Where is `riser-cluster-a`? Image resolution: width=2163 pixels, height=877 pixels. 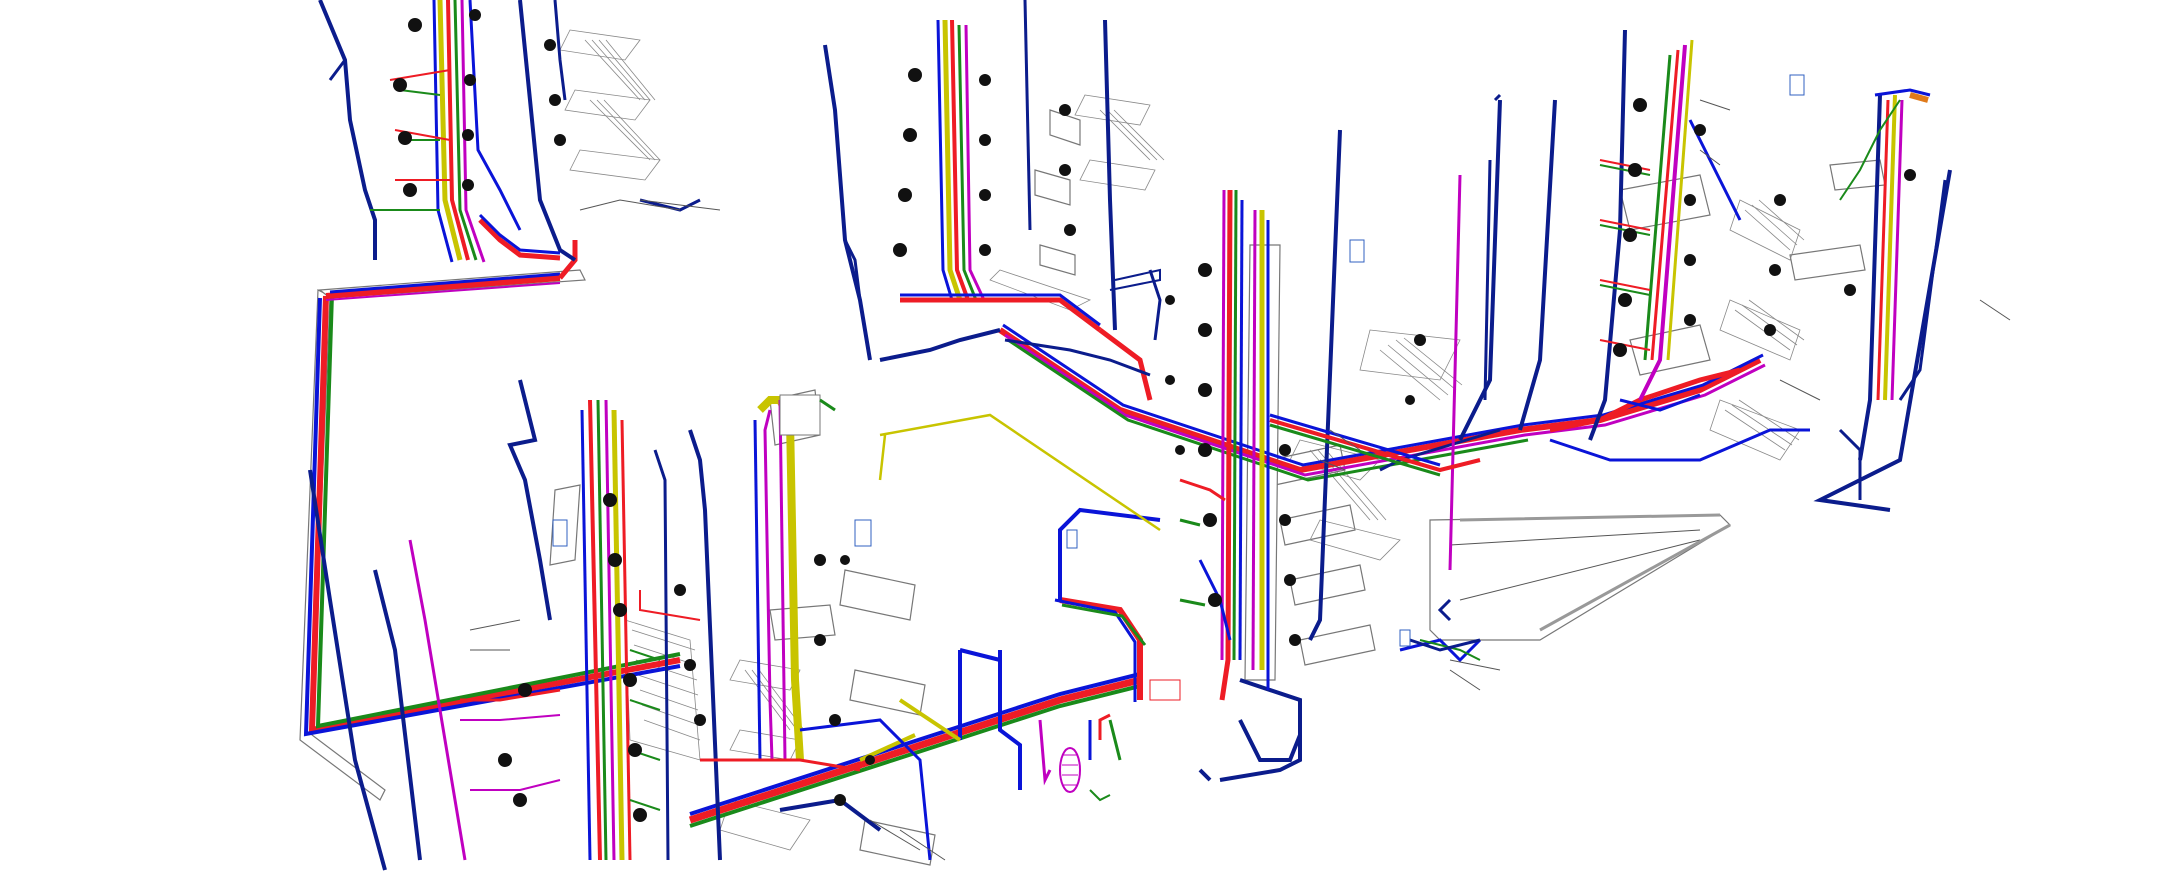 riser-cluster-a is located at coordinates (509, 131).